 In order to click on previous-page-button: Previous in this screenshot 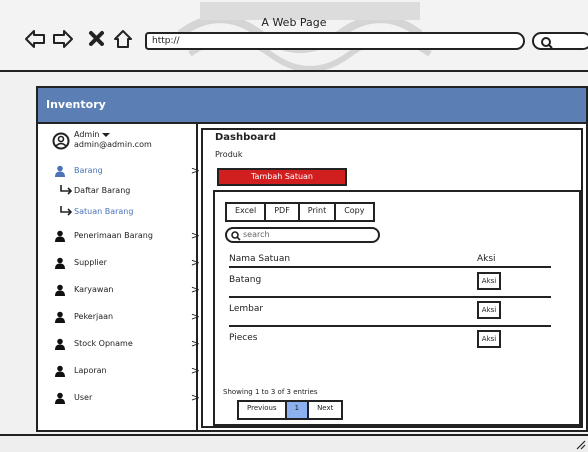, I will do `click(263, 410)`.